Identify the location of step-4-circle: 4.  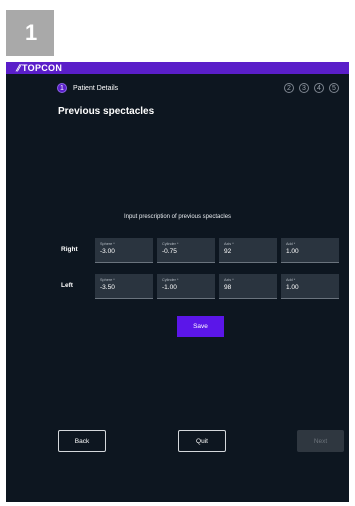
(319, 88).